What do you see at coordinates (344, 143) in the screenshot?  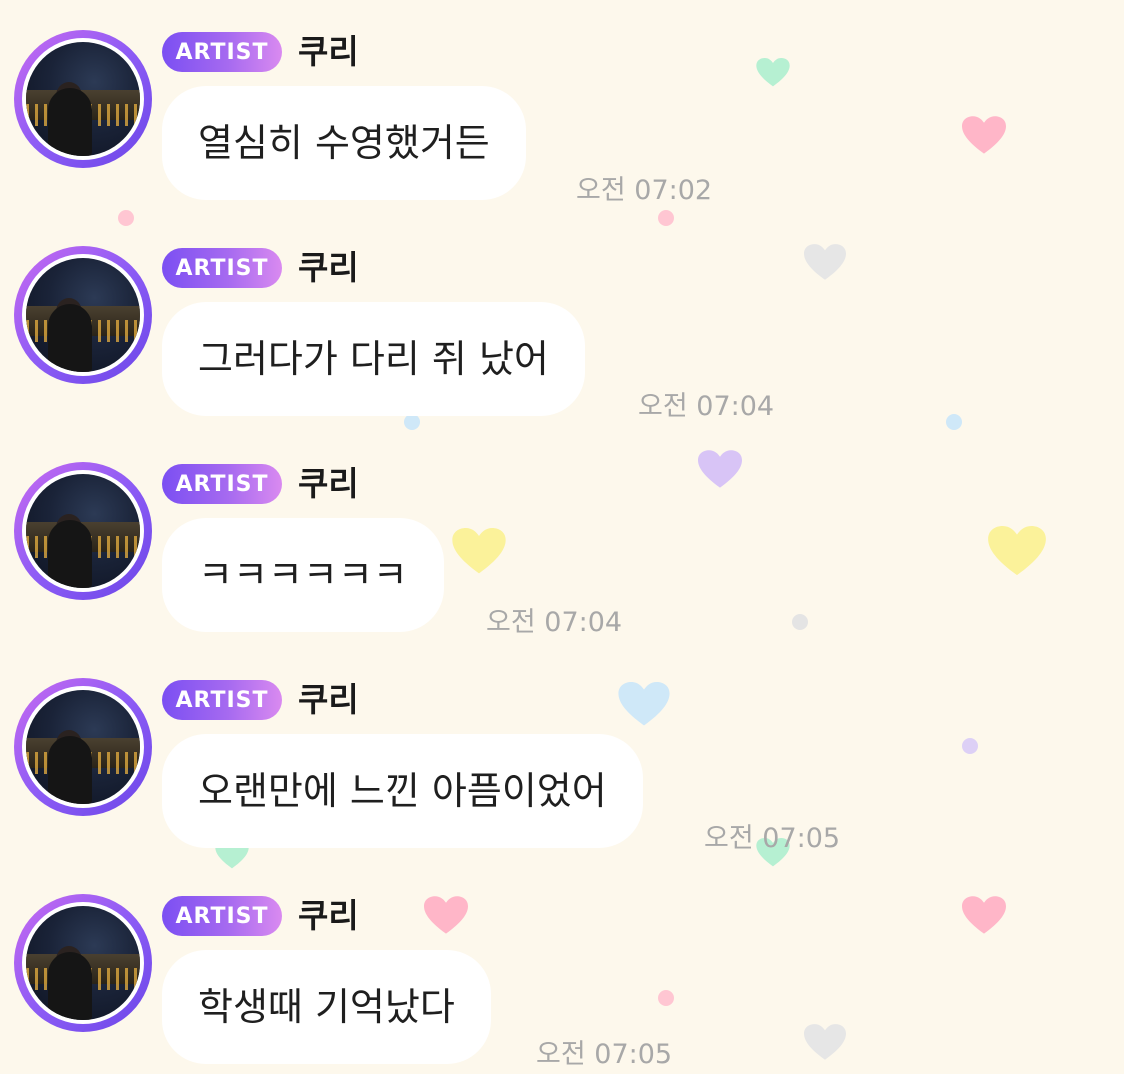 I see `message-bubble: 열심히 수영했거든` at bounding box center [344, 143].